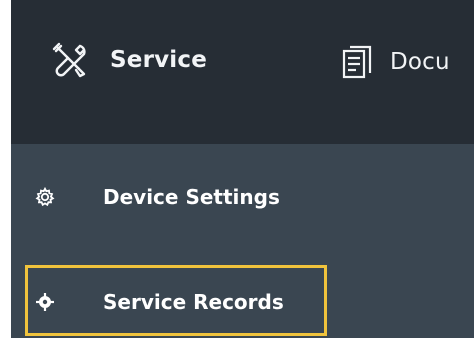 This screenshot has width=474, height=351. I want to click on nav-documents: Docu, so click(395, 62).